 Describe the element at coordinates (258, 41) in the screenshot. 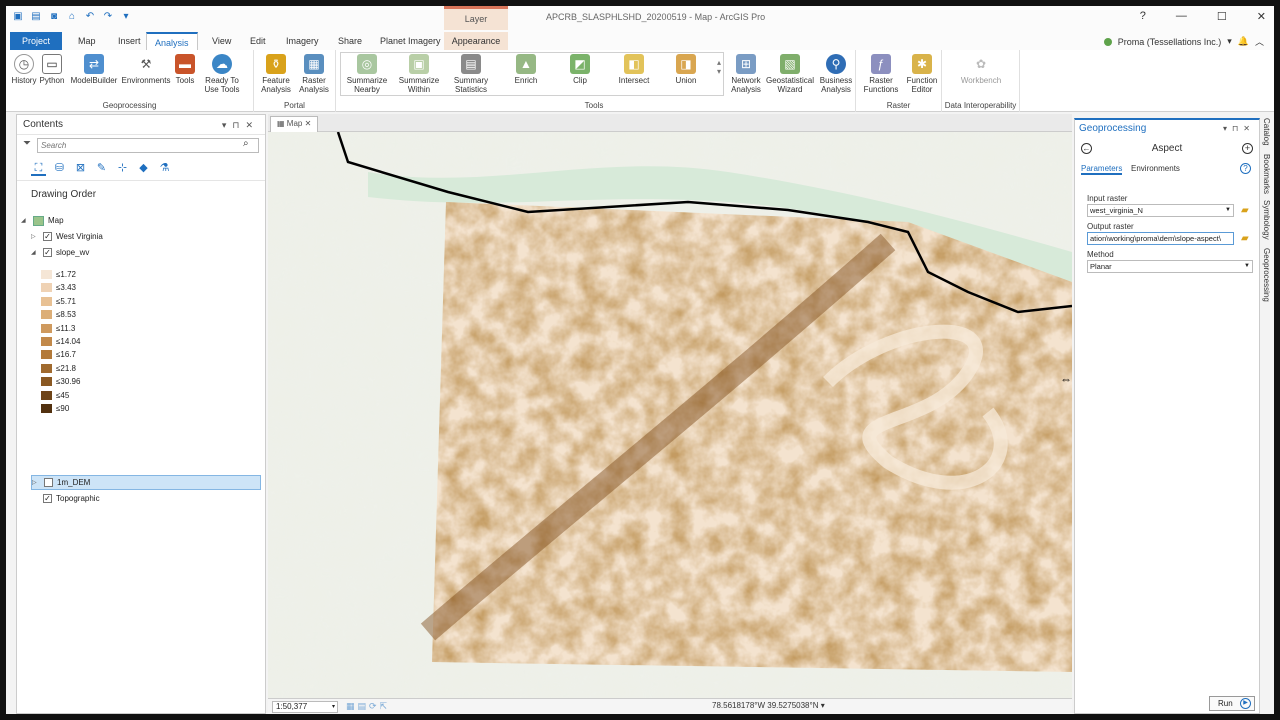

I see `tab-edit: Edit` at that location.